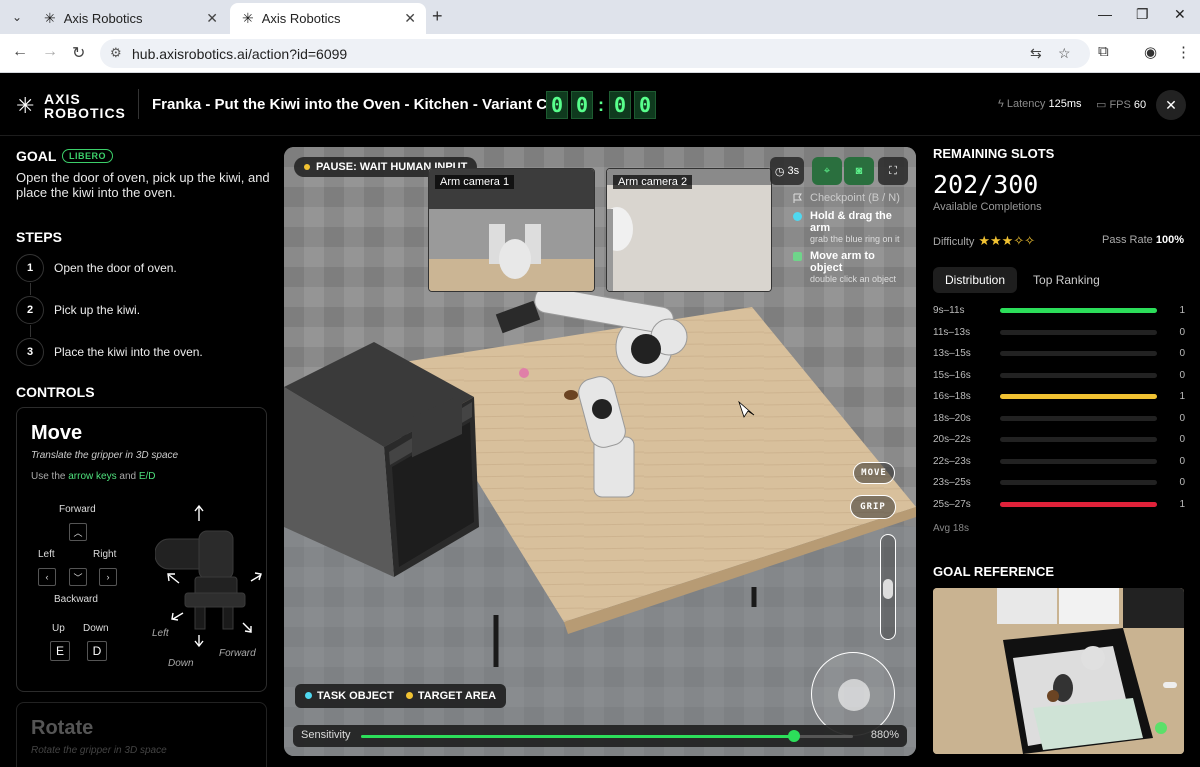 The width and height of the screenshot is (1200, 767). I want to click on arm-camera-1: Arm camera 1, so click(511, 230).